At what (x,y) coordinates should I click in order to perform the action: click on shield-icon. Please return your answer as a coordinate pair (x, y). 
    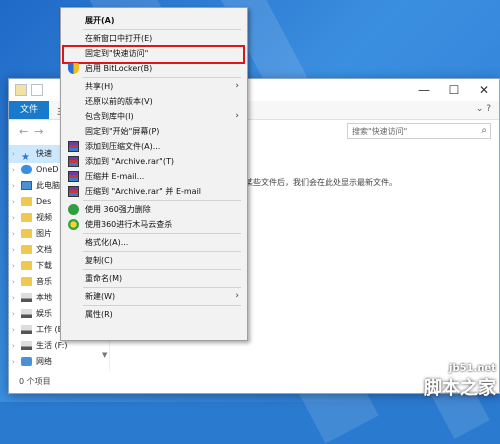
    Looking at the image, I should click on (73, 68).